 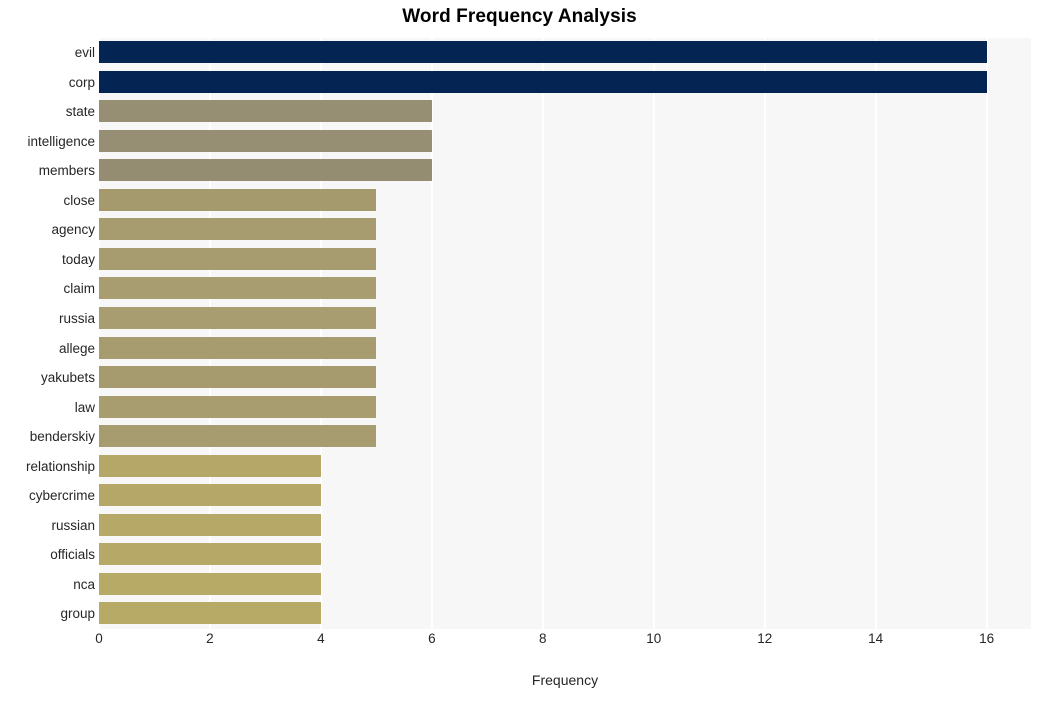 What do you see at coordinates (238, 317) in the screenshot?
I see `bar-russia` at bounding box center [238, 317].